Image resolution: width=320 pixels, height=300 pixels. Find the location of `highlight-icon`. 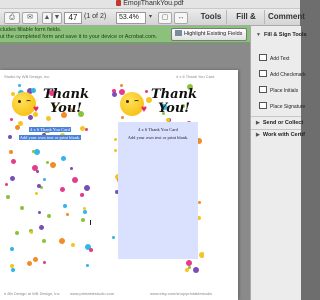

highlight-icon is located at coordinates (178, 33).